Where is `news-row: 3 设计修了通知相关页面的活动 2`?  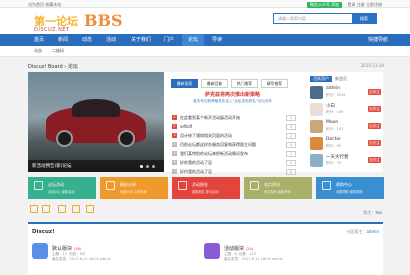
news-row: 3 设计修了通知相关页面的活动 2 is located at coordinates (234, 136).